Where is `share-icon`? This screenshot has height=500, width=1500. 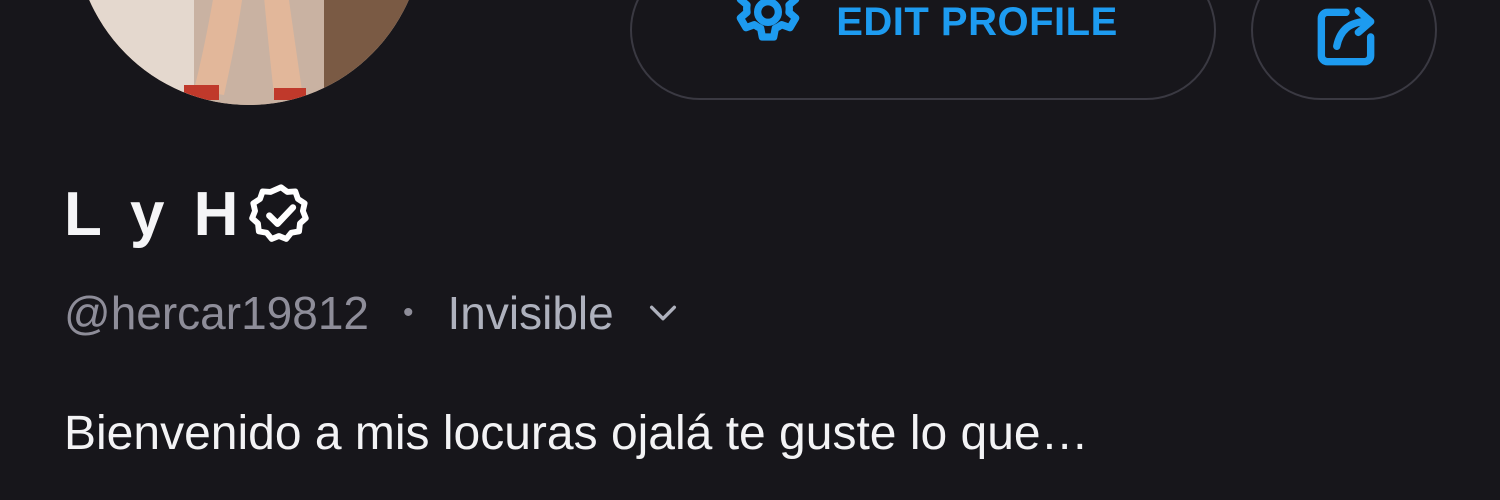
share-icon is located at coordinates (1346, 36).